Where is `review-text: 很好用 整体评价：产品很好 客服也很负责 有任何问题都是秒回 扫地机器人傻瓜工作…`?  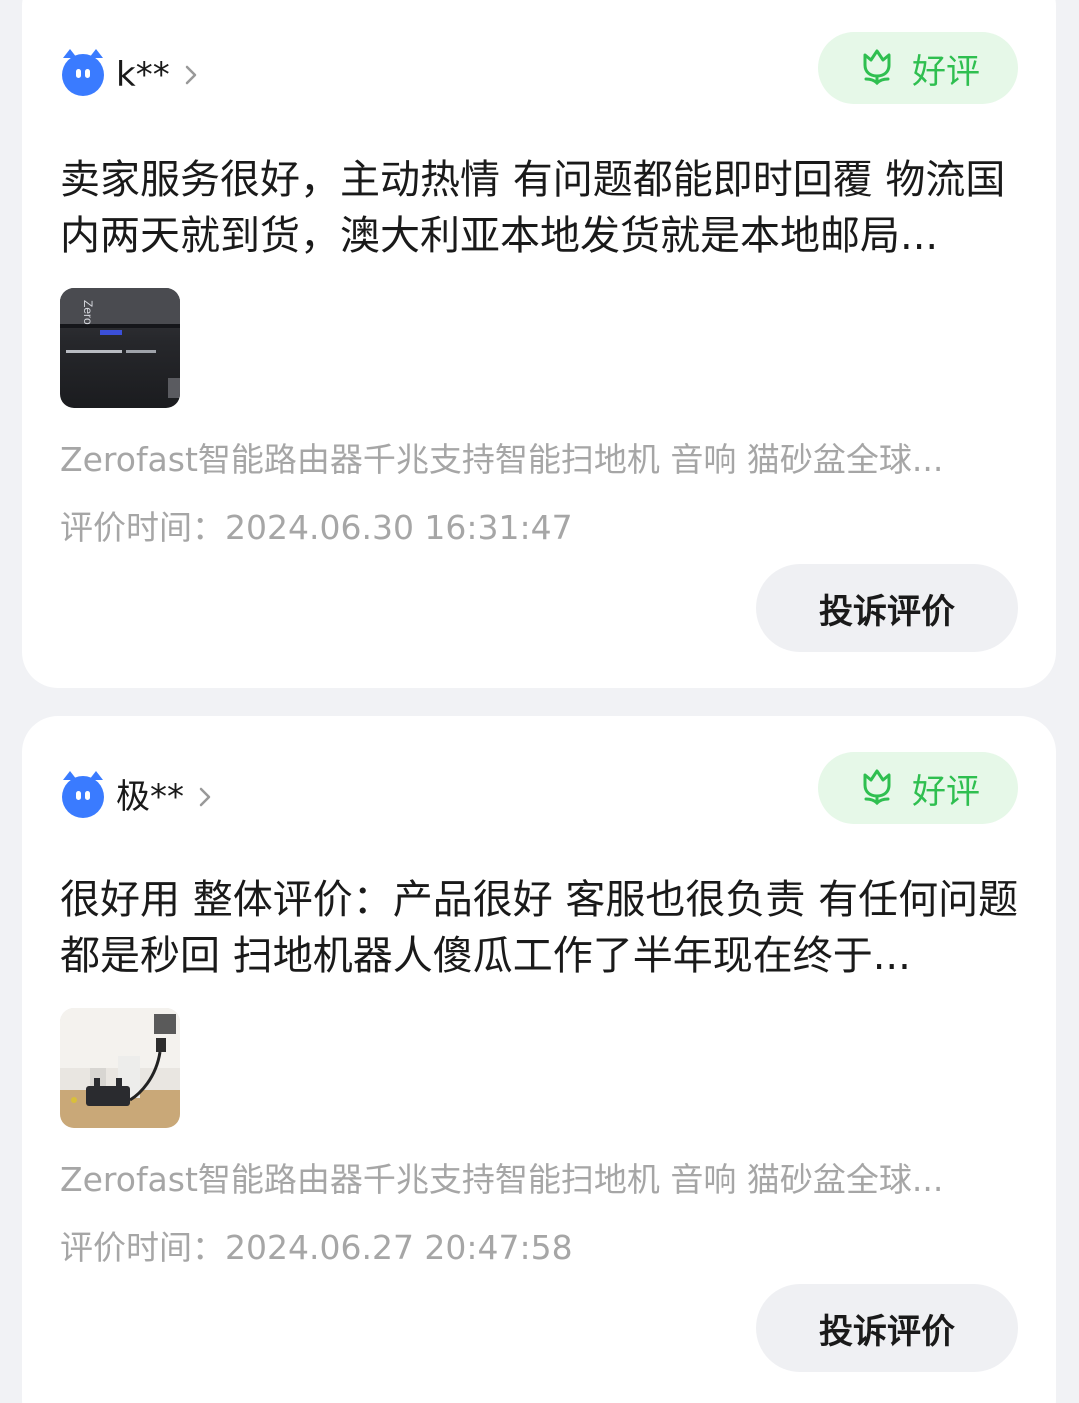
review-text: 很好用 整体评价：产品很好 客服也很负责 有任何问题都是秒回 扫地机器人傻瓜工作… is located at coordinates (540, 928).